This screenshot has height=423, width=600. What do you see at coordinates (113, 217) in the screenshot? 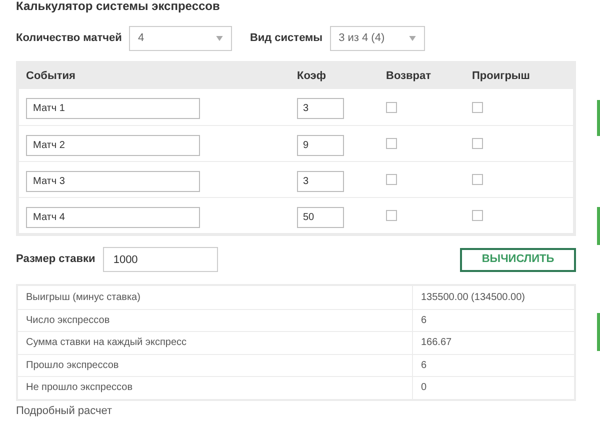
I see `event-field: Матч 4` at bounding box center [113, 217].